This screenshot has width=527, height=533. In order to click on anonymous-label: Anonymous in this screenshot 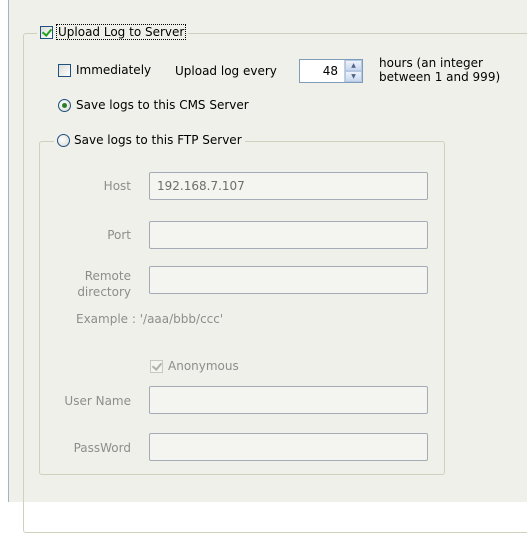, I will do `click(203, 366)`.